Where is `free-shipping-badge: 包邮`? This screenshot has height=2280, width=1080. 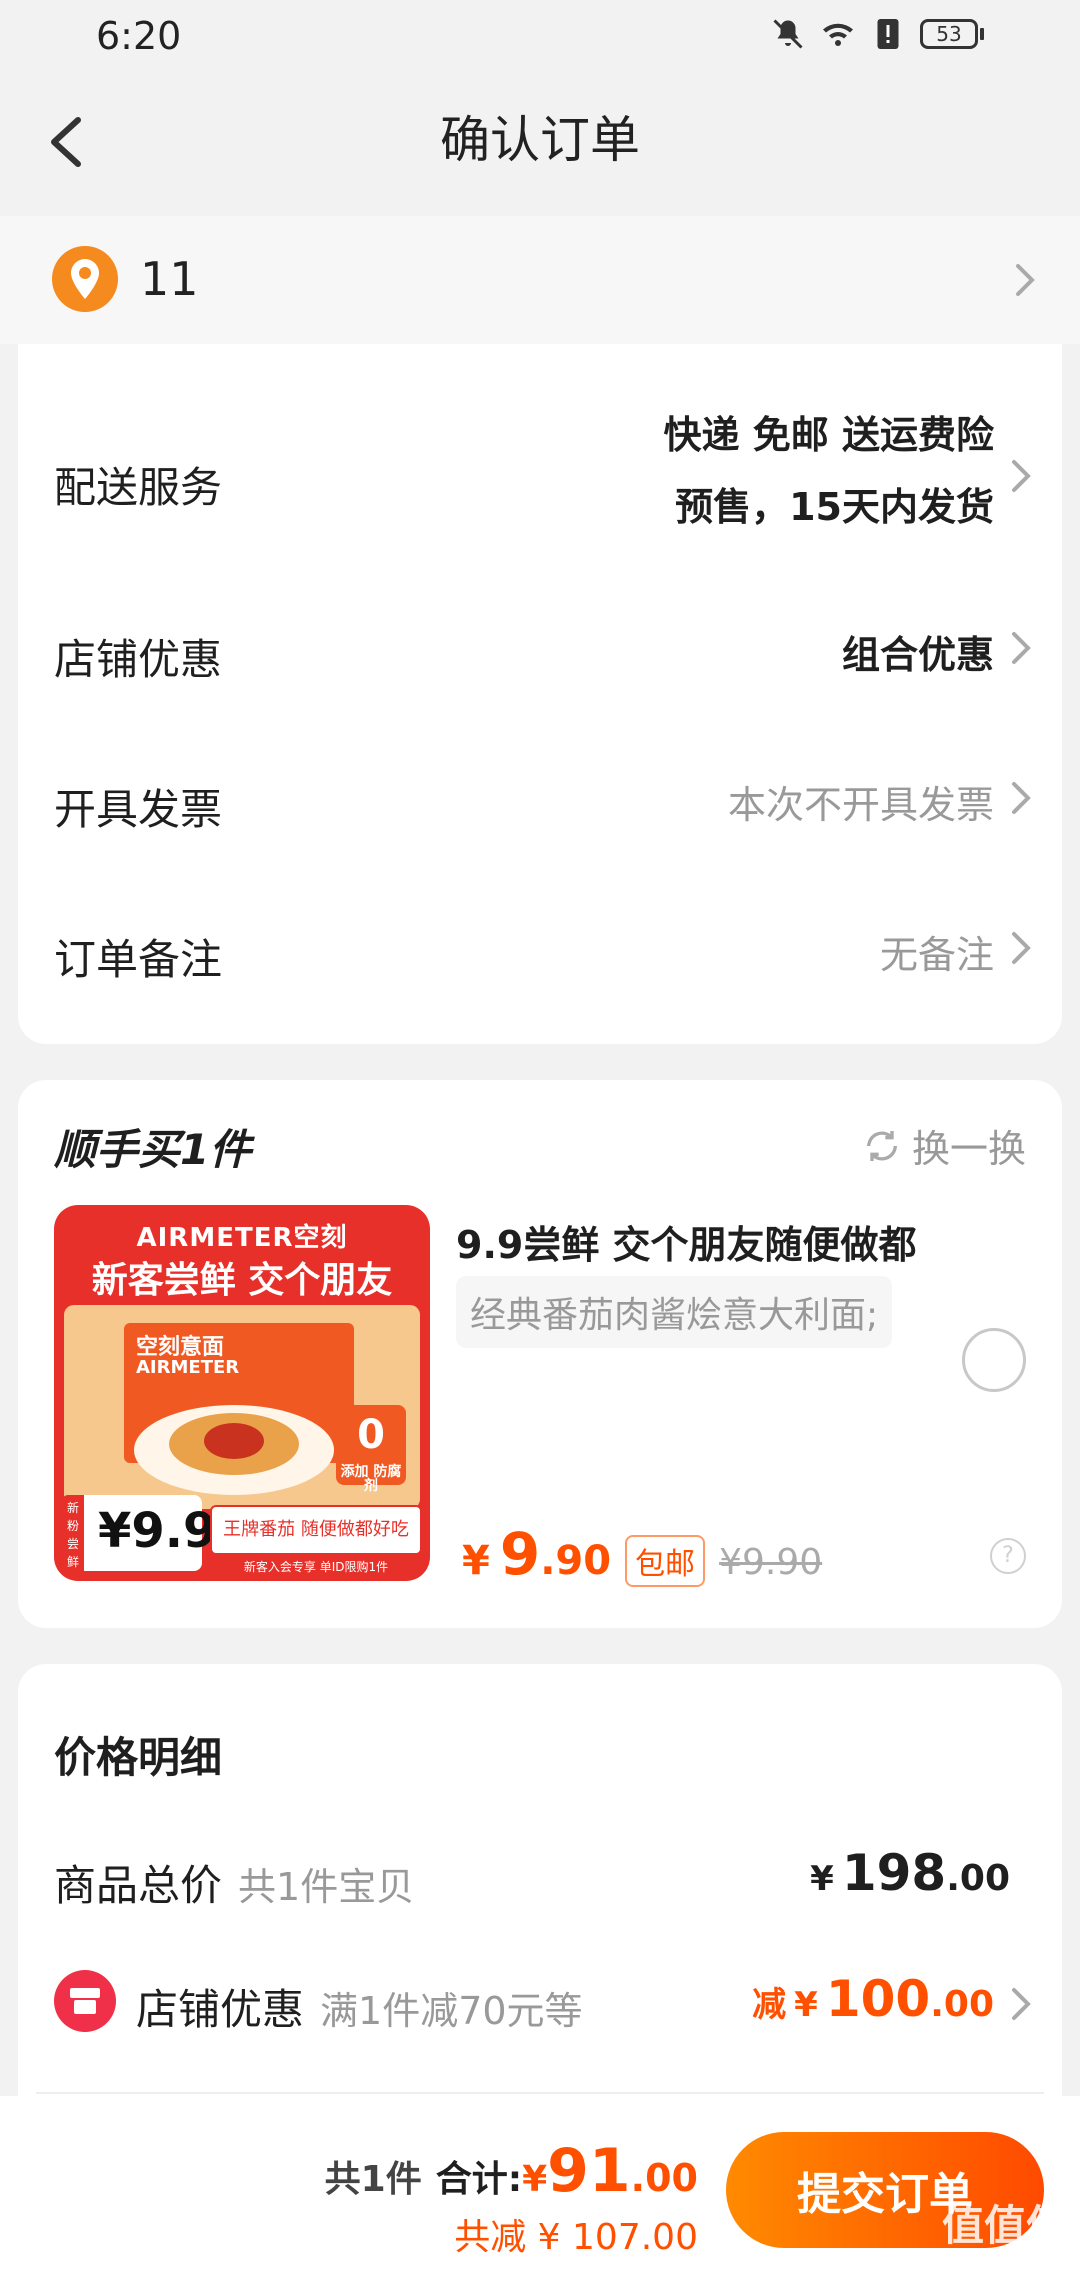
free-shipping-badge: 包邮 is located at coordinates (665, 1561).